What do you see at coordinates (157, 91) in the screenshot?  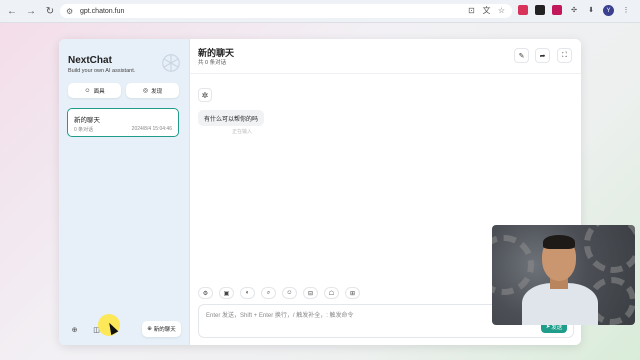 I see `discover-button-label: 发现` at bounding box center [157, 91].